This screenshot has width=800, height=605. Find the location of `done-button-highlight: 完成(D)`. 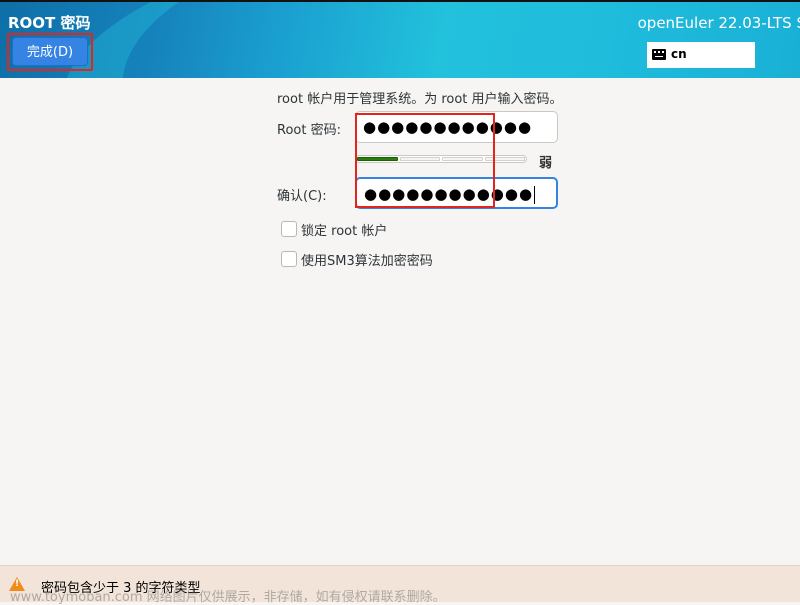

done-button-highlight: 完成(D) is located at coordinates (50, 52).